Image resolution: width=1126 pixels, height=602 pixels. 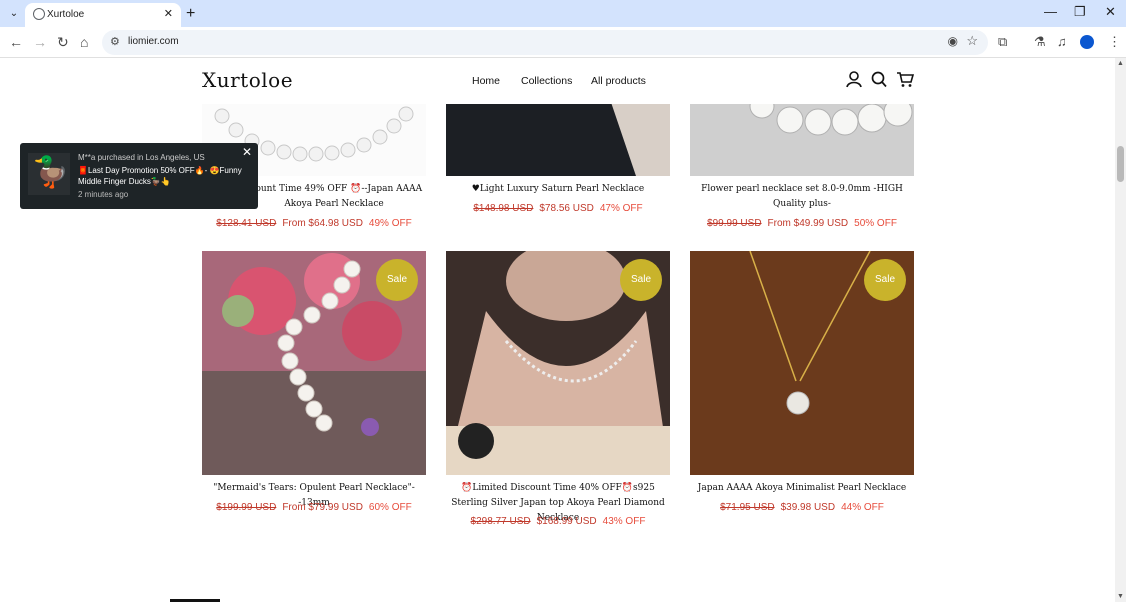 I want to click on new-tab-button: +, so click(x=190, y=14).